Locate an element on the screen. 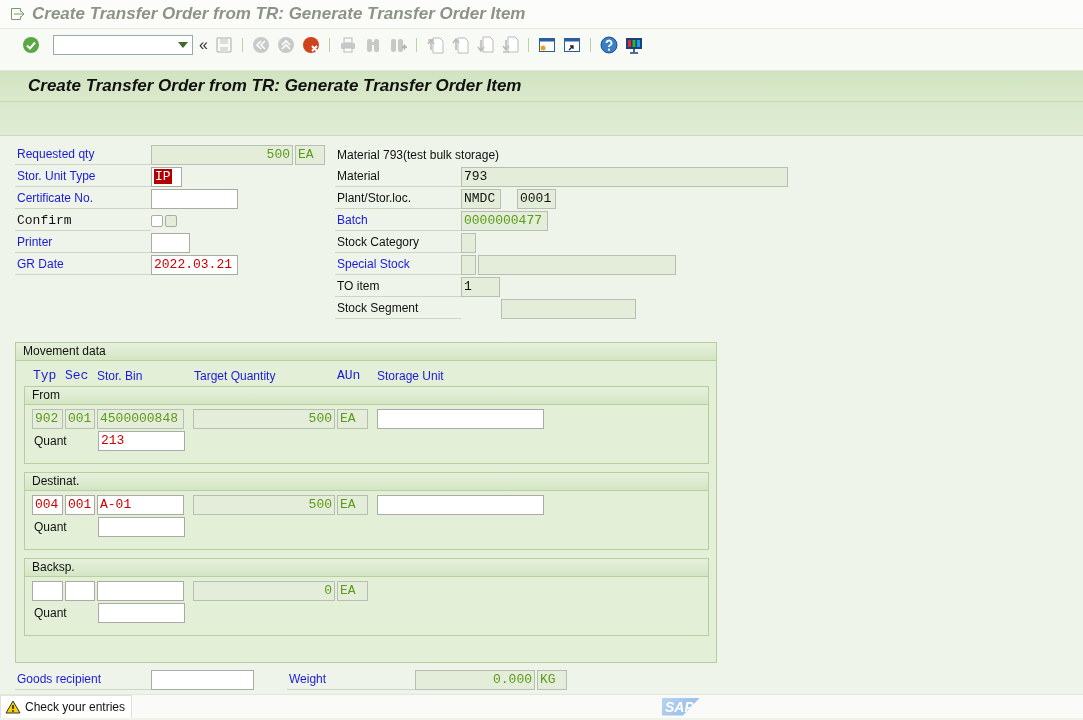 Image resolution: width=1083 pixels, height=720 pixels. input-field: 2022.03.21 is located at coordinates (194, 265).